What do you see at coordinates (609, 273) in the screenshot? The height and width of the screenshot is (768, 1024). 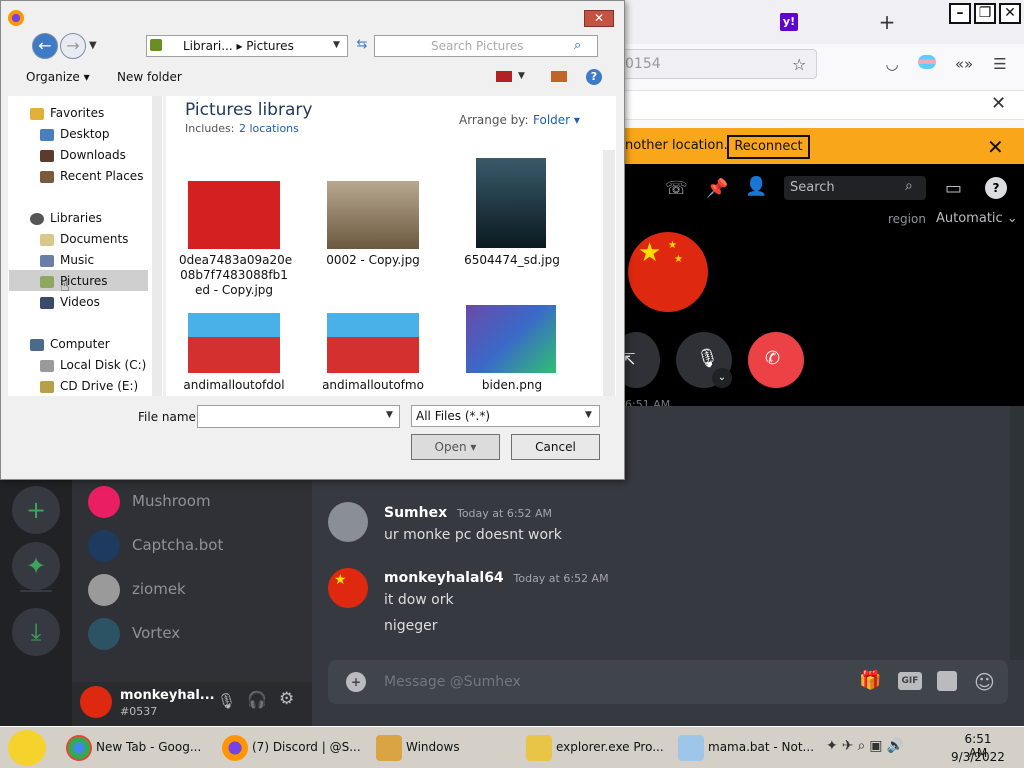 I see `content-scrollbar` at bounding box center [609, 273].